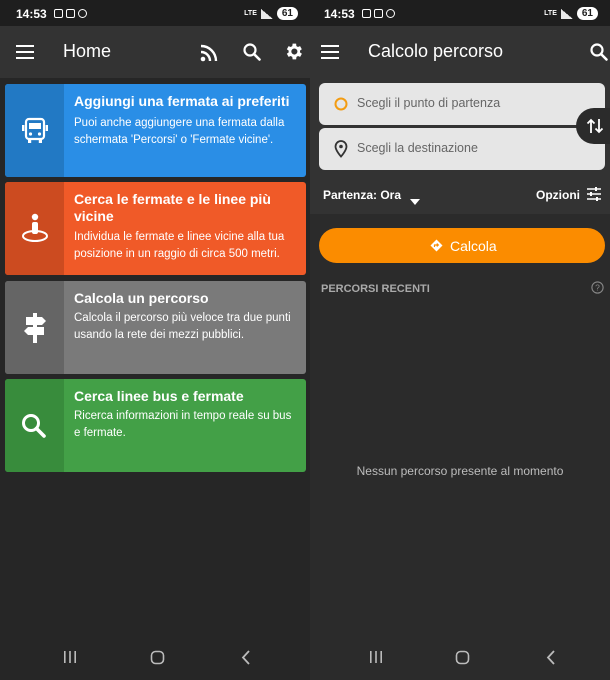 The height and width of the screenshot is (680, 610). I want to click on origin-circle-icon, so click(341, 104).